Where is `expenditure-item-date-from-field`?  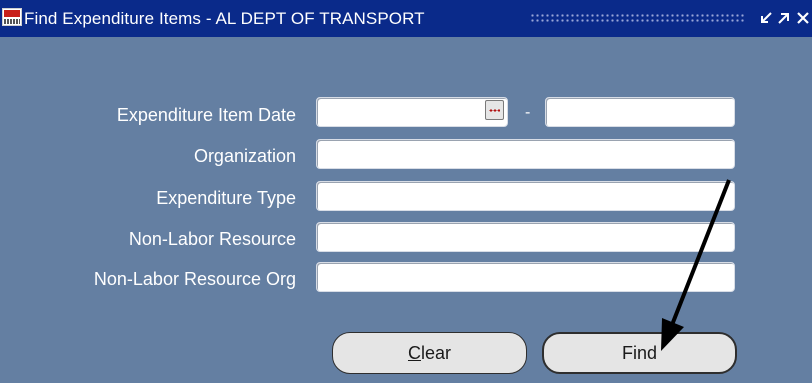
expenditure-item-date-from-field is located at coordinates (412, 112).